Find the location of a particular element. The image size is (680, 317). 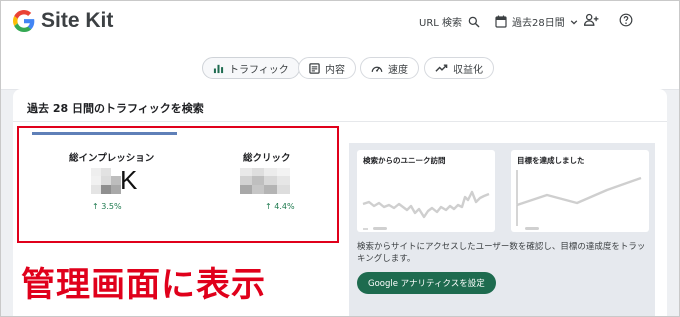

mini-chart-title: 検索からのユニーク訪問 is located at coordinates (404, 160).